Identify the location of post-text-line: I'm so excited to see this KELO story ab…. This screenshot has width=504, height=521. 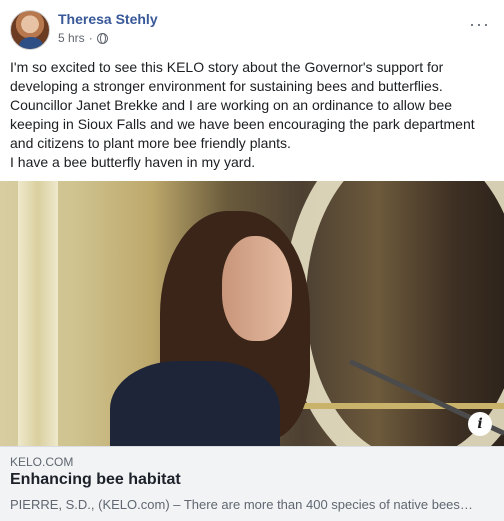
(227, 67).